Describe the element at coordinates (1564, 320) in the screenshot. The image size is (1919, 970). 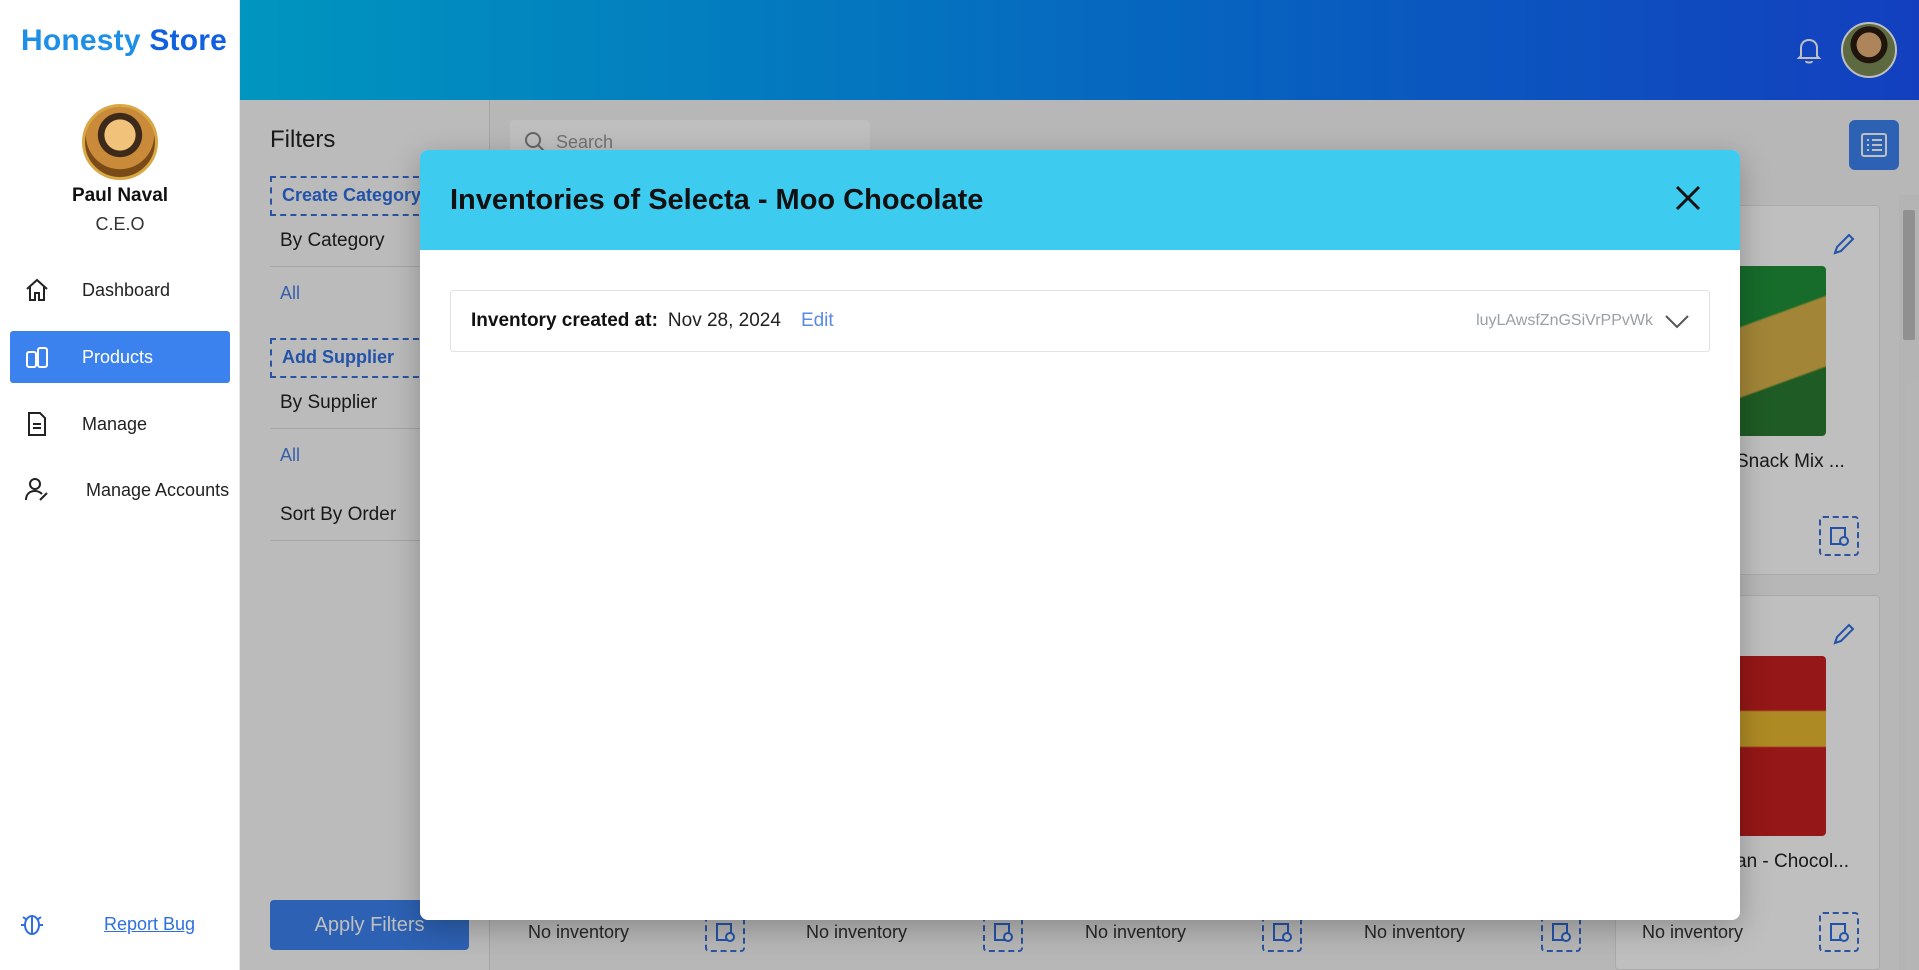
I see `inventory-id: luyLAwsfZnGSiVrPPvWk` at that location.